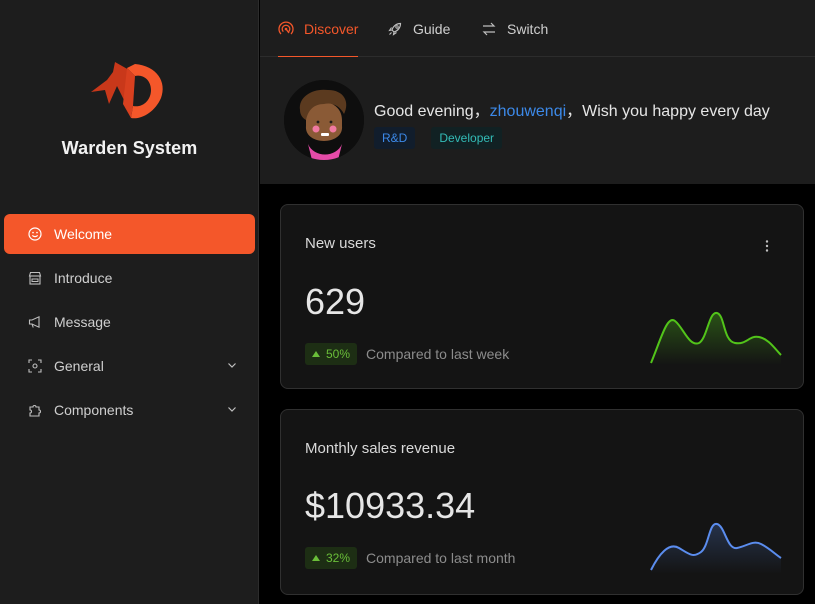  What do you see at coordinates (35, 322) in the screenshot?
I see `megaphone-icon` at bounding box center [35, 322].